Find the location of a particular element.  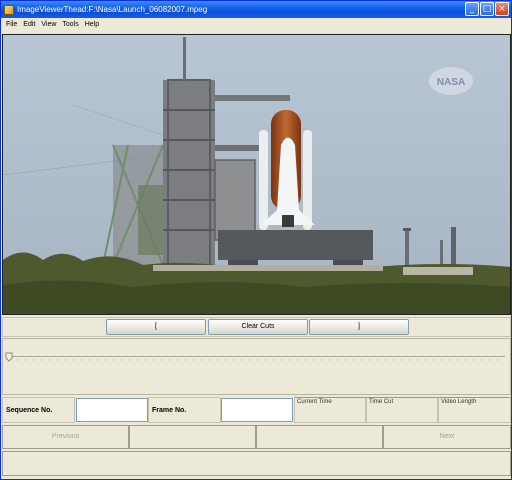

menu-view: View is located at coordinates (48, 24).